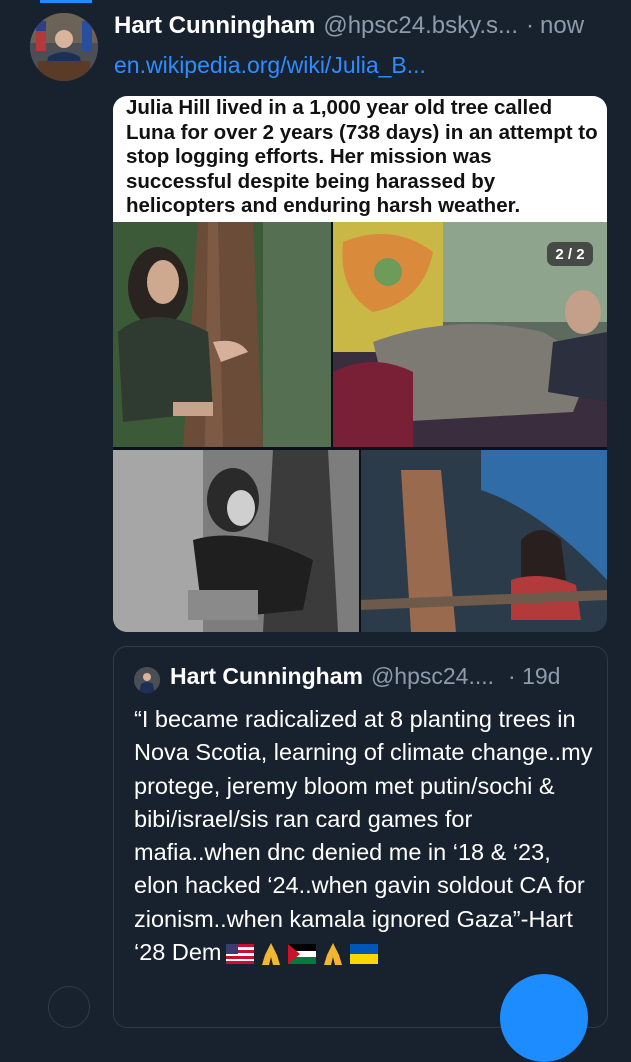 Image resolution: width=631 pixels, height=1062 pixels. I want to click on photo-black-white, so click(236, 541).